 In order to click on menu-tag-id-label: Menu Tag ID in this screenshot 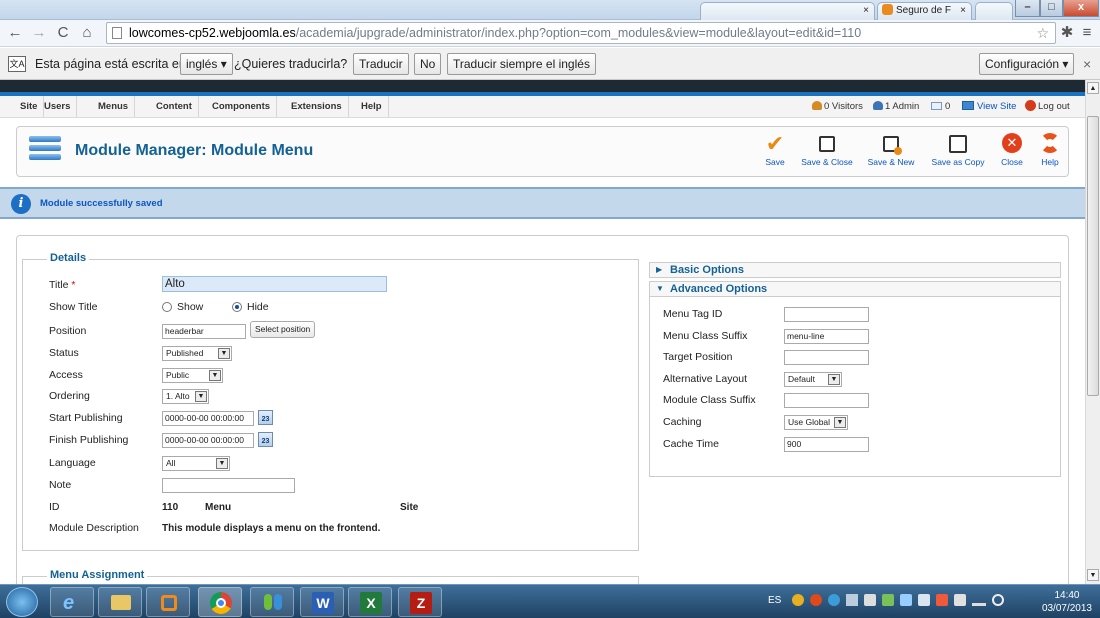, I will do `click(693, 314)`.